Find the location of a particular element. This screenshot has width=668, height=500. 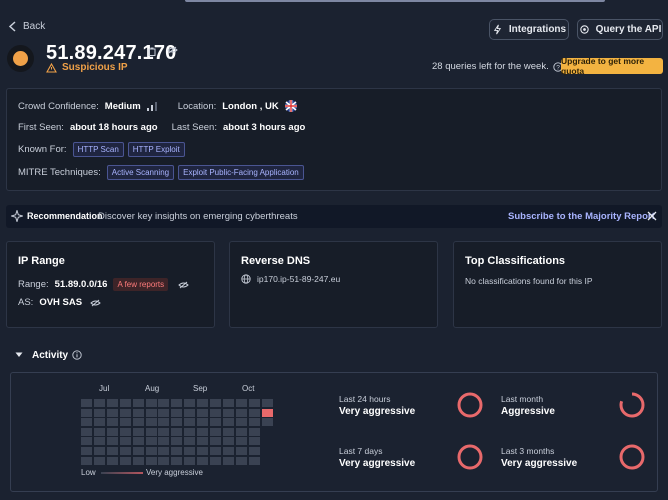

known-for-tag: HTTP Scan is located at coordinates (98, 149).